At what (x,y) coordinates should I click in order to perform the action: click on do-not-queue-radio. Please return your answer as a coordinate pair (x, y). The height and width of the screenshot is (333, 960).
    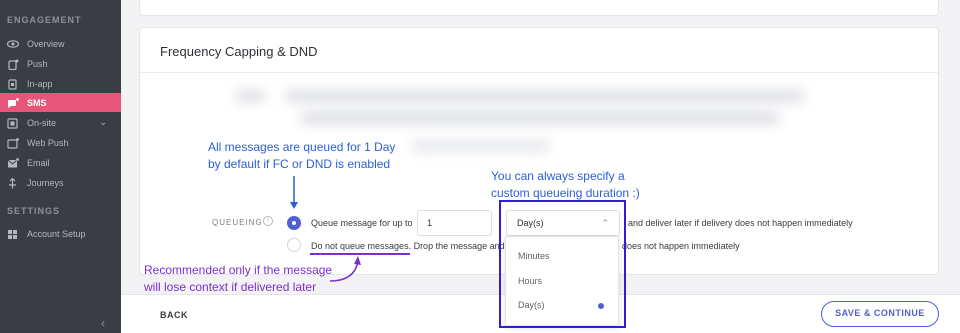
    Looking at the image, I should click on (294, 245).